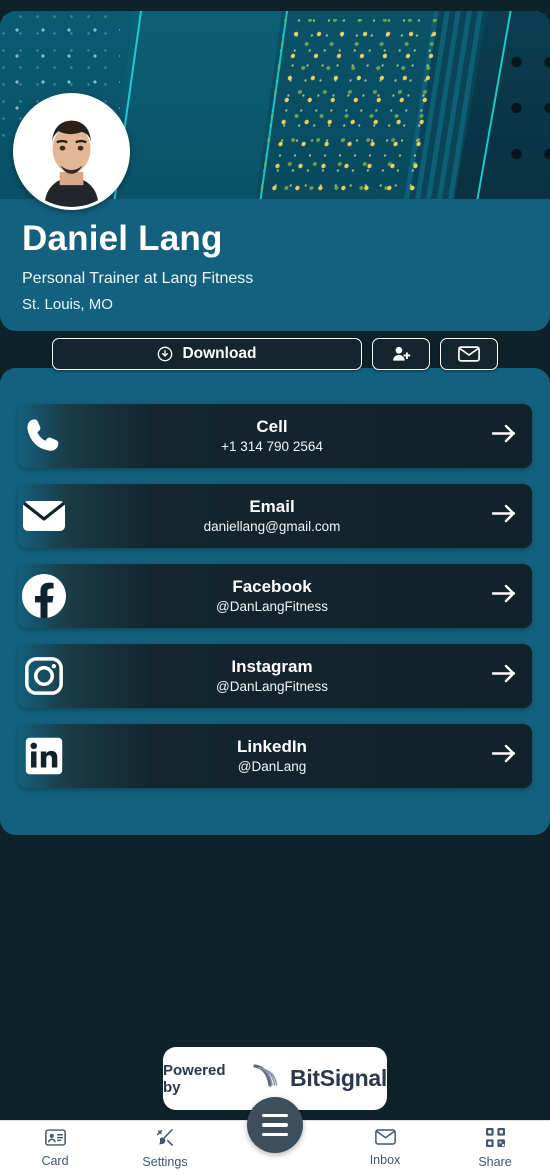 The width and height of the screenshot is (550, 1175). Describe the element at coordinates (165, 354) in the screenshot. I see `download-circle-icon` at that location.